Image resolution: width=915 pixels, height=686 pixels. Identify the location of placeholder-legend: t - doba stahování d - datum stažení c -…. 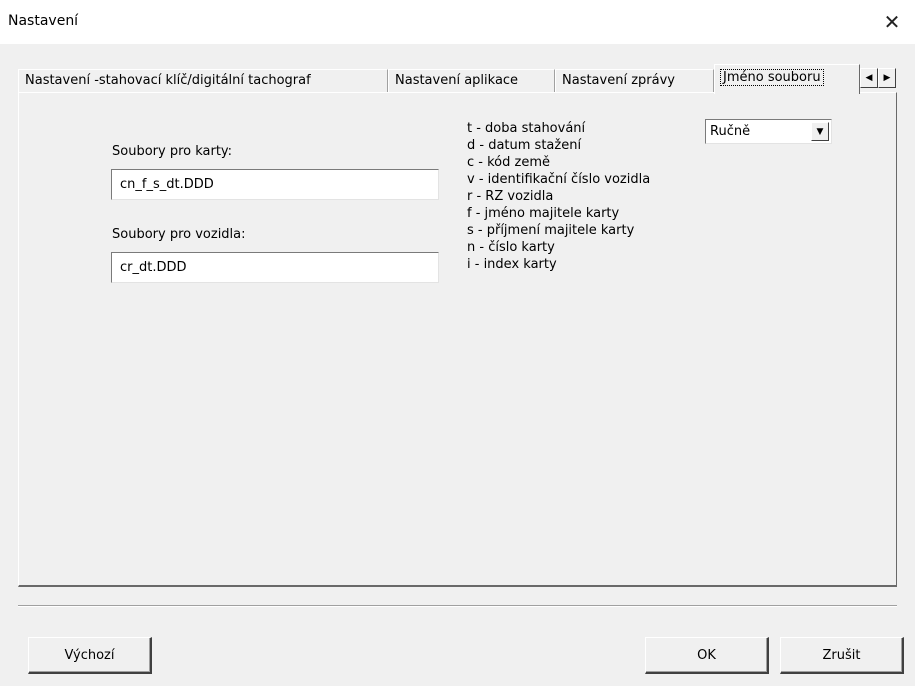
(558, 196).